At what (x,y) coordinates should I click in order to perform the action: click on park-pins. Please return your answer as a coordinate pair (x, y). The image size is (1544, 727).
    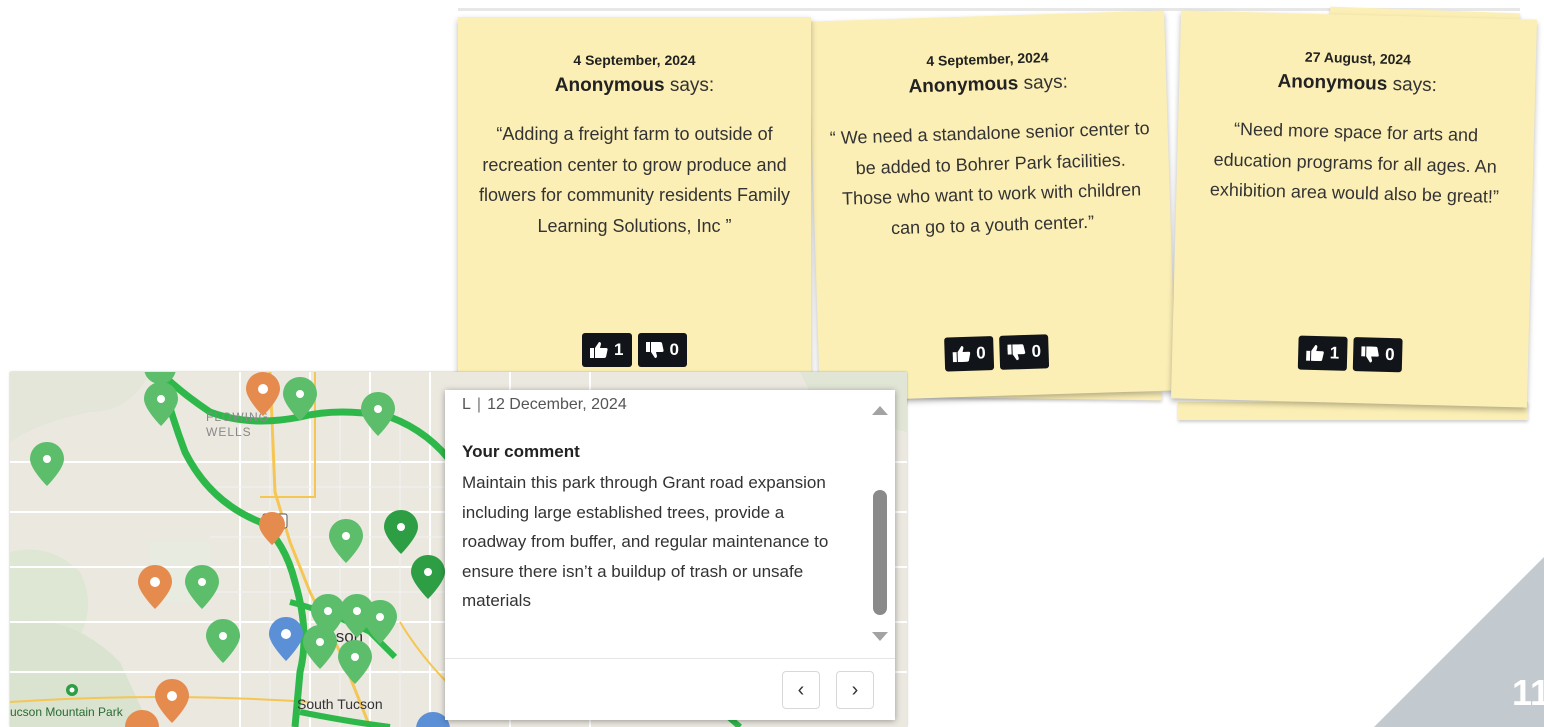
    Looking at the image, I should click on (213, 530).